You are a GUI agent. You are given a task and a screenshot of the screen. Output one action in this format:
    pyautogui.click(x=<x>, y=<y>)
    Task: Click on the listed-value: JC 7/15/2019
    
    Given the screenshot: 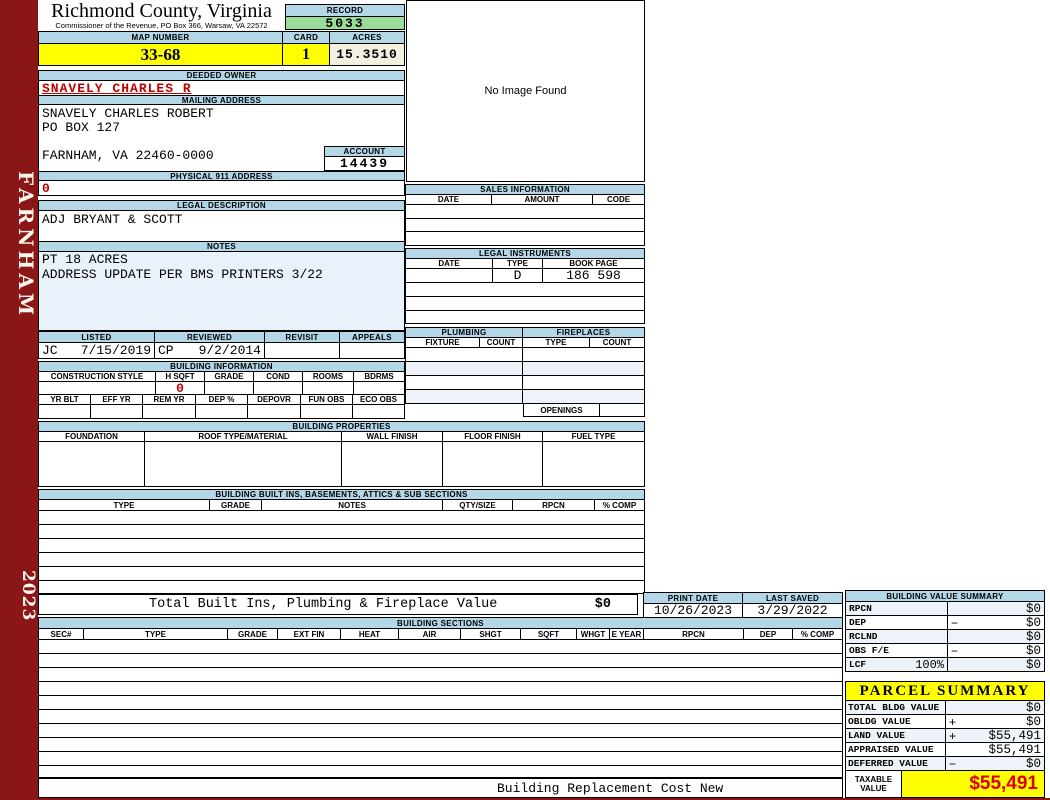 What is the action you would take?
    pyautogui.click(x=96, y=351)
    